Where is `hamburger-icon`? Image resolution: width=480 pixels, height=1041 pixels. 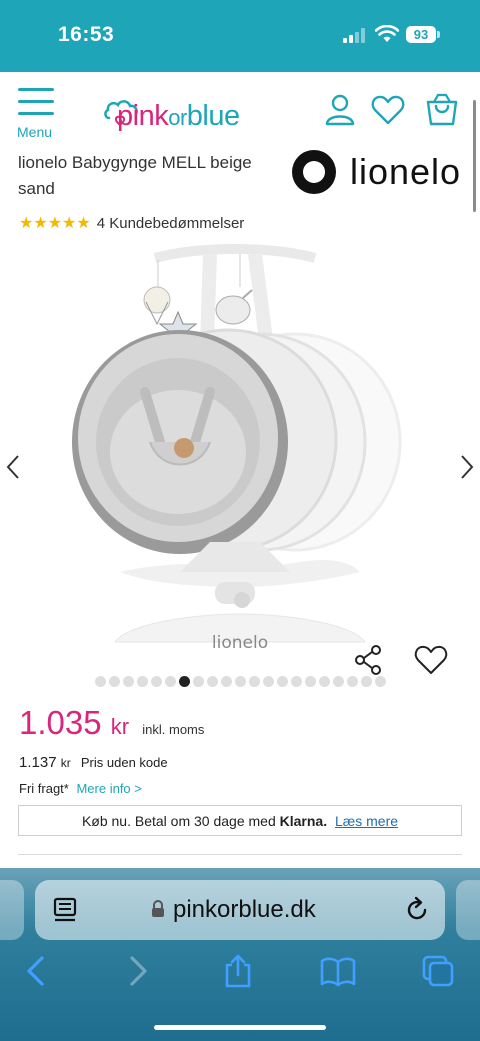
hamburger-icon is located at coordinates (36, 89).